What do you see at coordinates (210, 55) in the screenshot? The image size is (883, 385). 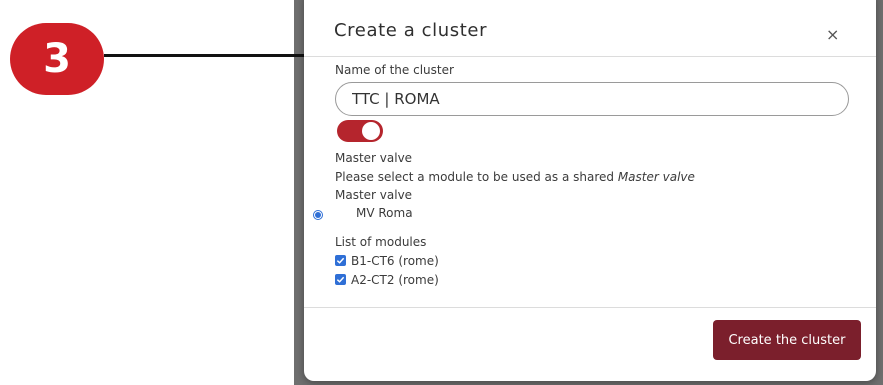 I see `callout-line` at bounding box center [210, 55].